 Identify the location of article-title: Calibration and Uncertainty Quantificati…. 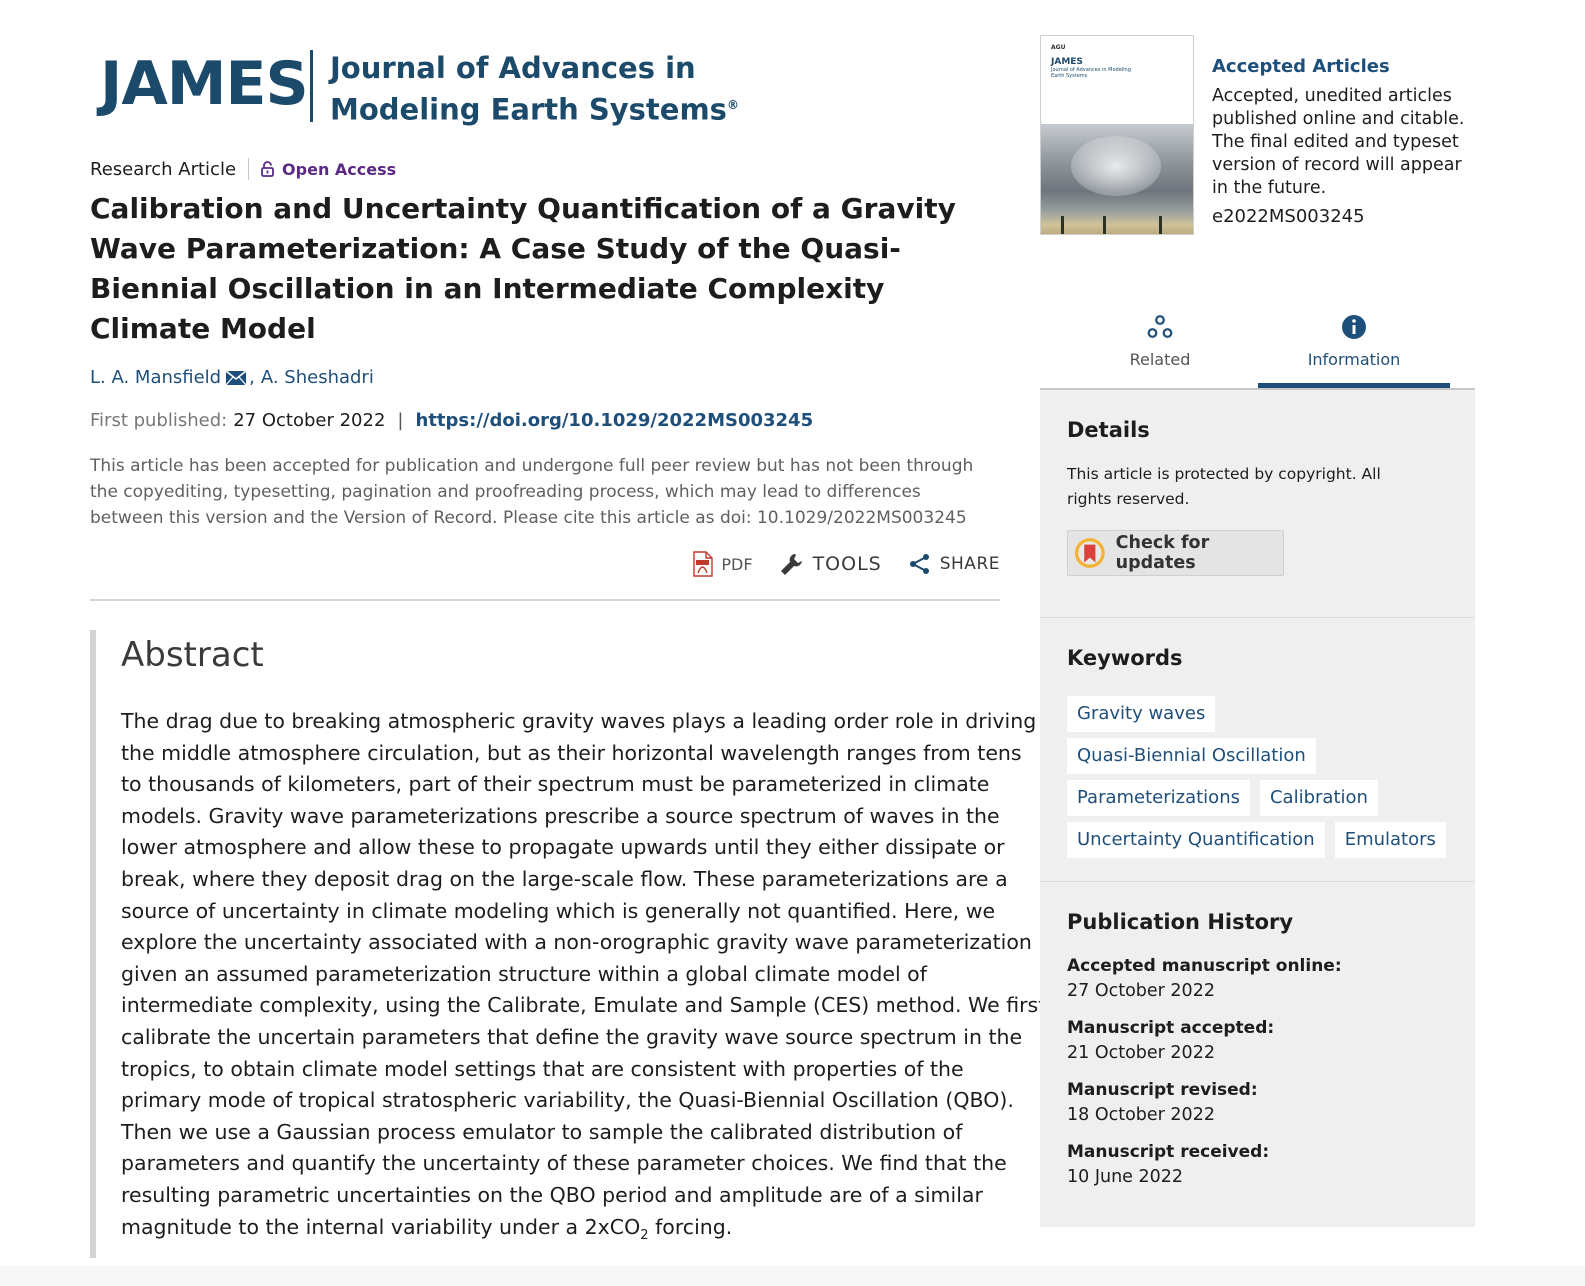
(523, 268).